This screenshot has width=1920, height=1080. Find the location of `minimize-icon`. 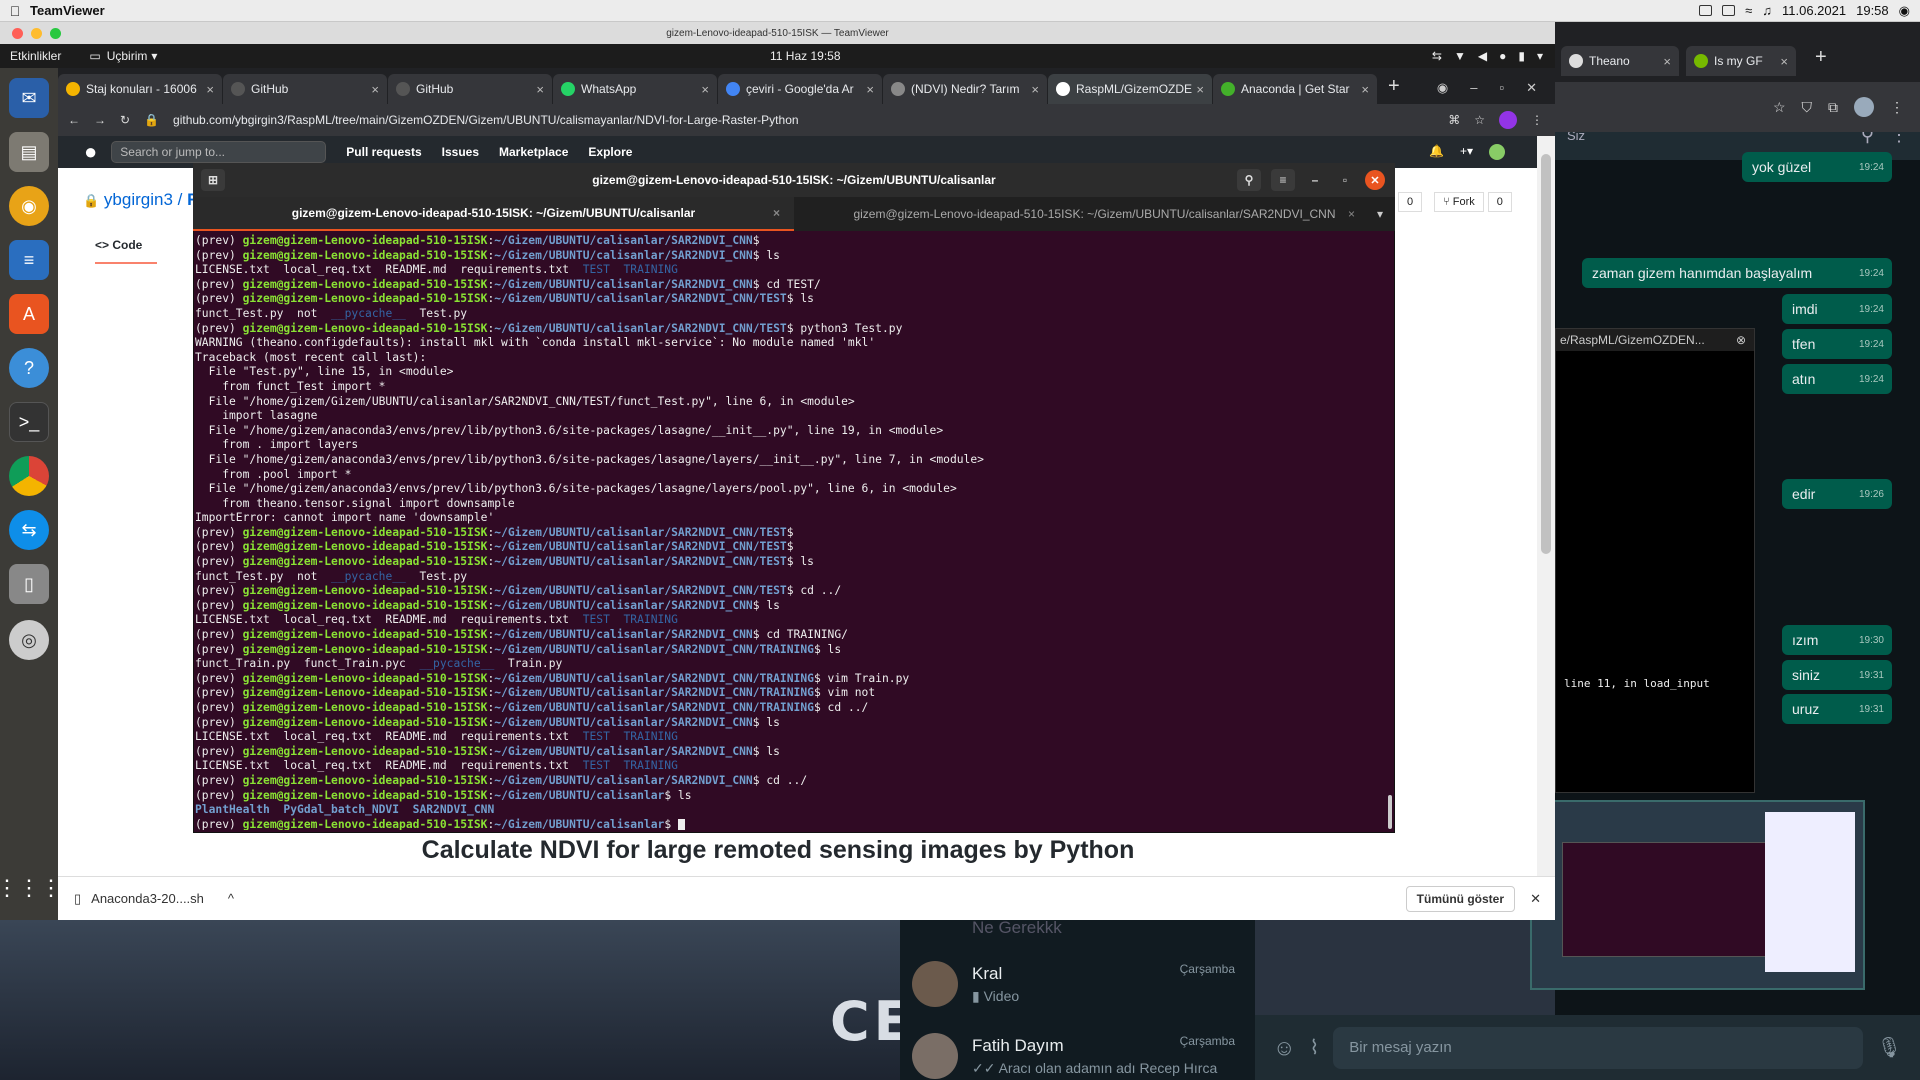

minimize-icon is located at coordinates (36, 33).